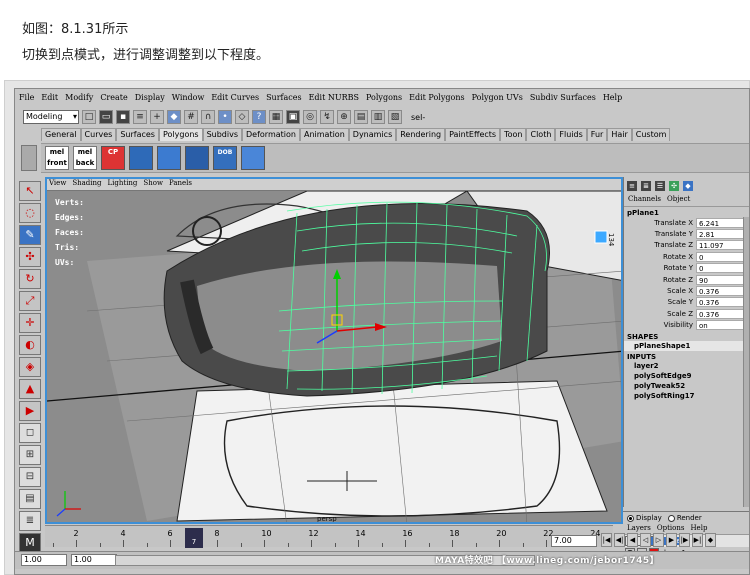 The height and width of the screenshot is (575, 750). What do you see at coordinates (188, 100) in the screenshot?
I see `menu-window: Window` at bounding box center [188, 100].